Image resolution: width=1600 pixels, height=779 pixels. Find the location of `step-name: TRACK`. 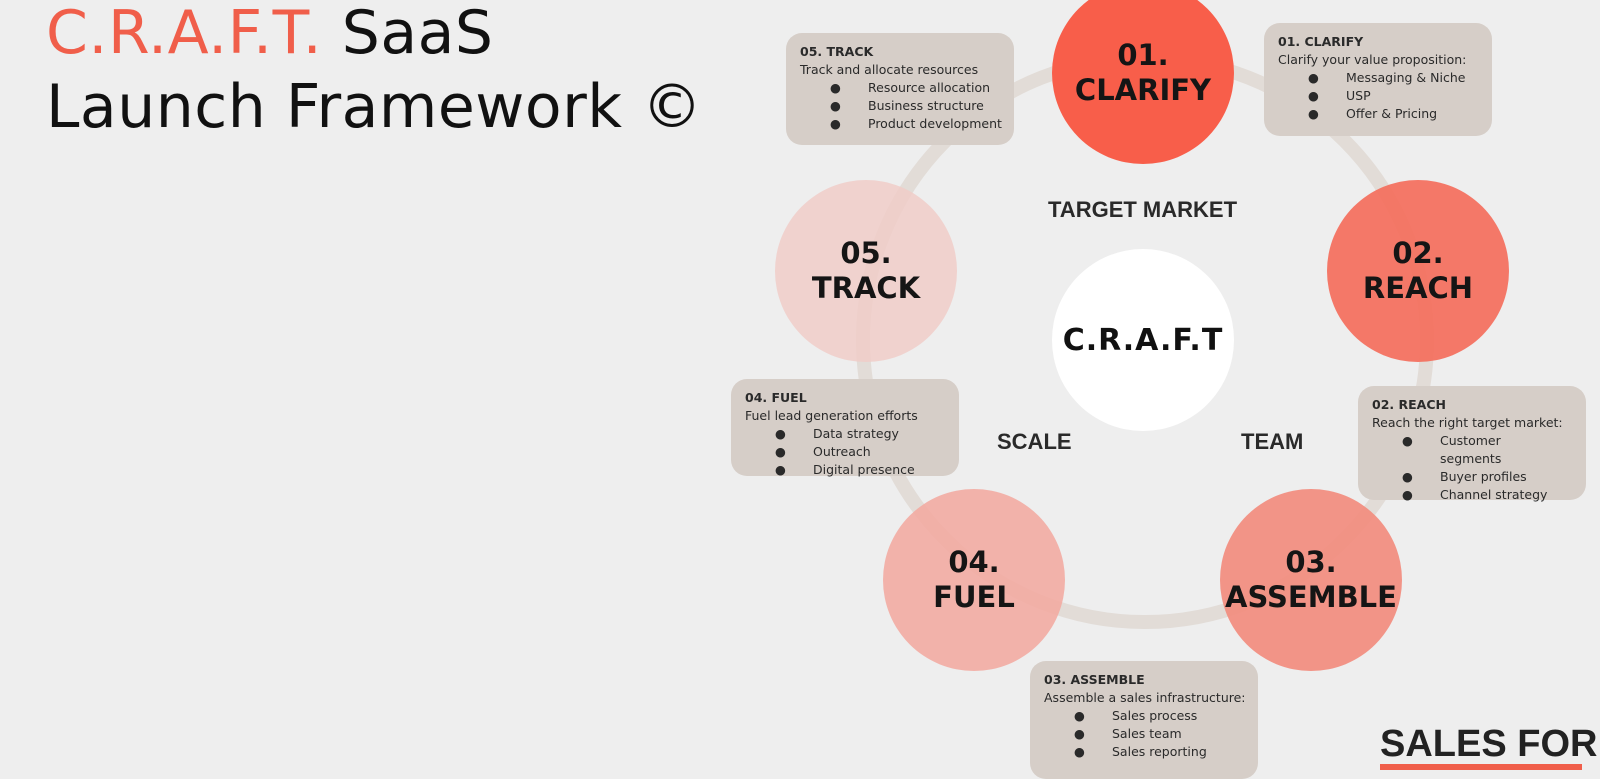

step-name: TRACK is located at coordinates (866, 288).